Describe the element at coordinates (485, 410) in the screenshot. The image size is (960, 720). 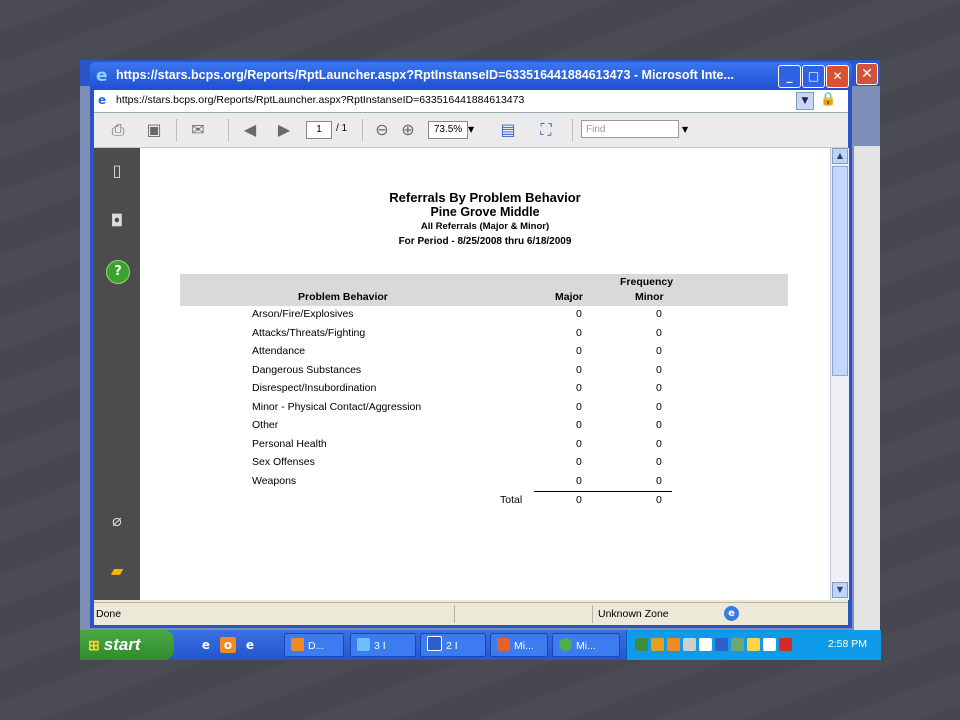
I see `table-row: Minor - Physical Contact/Aggression 0 0` at that location.